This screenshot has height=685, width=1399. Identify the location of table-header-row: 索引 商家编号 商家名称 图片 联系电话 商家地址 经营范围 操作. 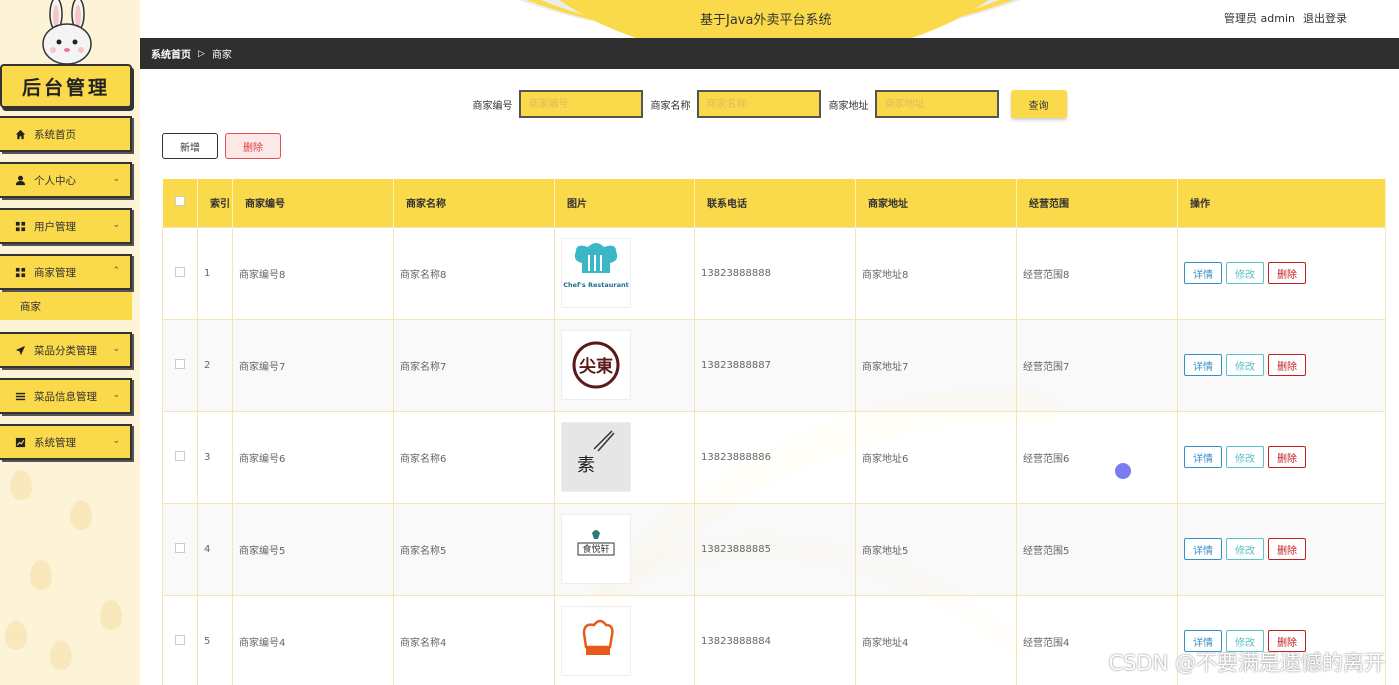
(774, 203).